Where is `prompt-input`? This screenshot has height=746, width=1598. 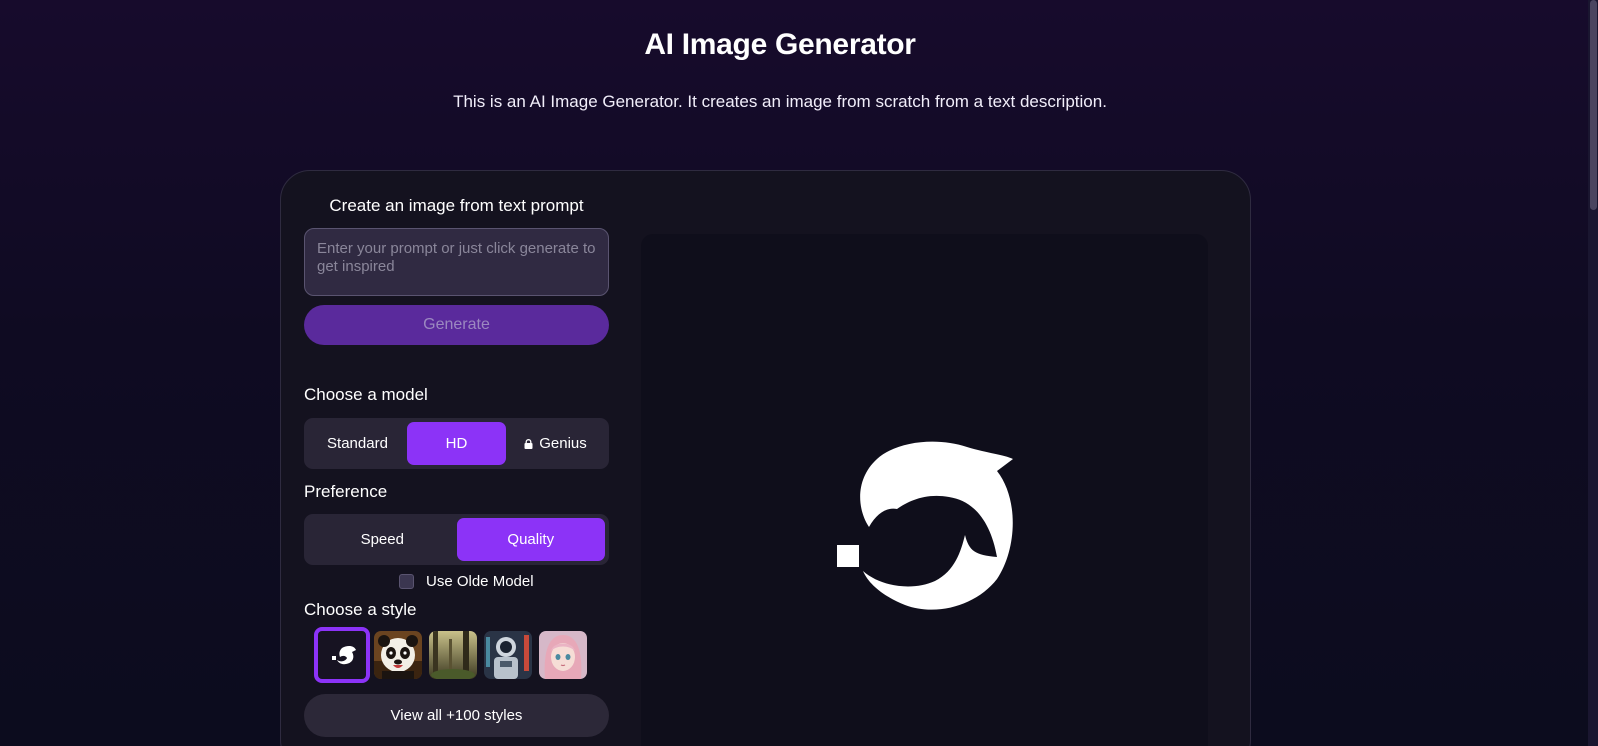
prompt-input is located at coordinates (456, 262).